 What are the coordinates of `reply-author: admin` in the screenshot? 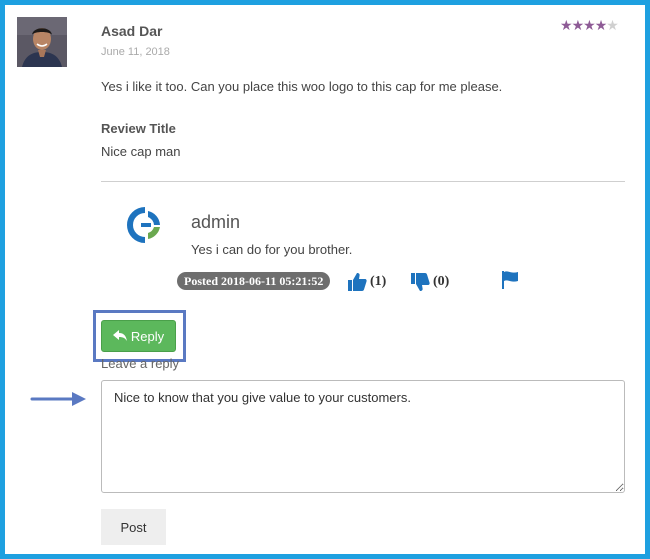 It's located at (216, 222).